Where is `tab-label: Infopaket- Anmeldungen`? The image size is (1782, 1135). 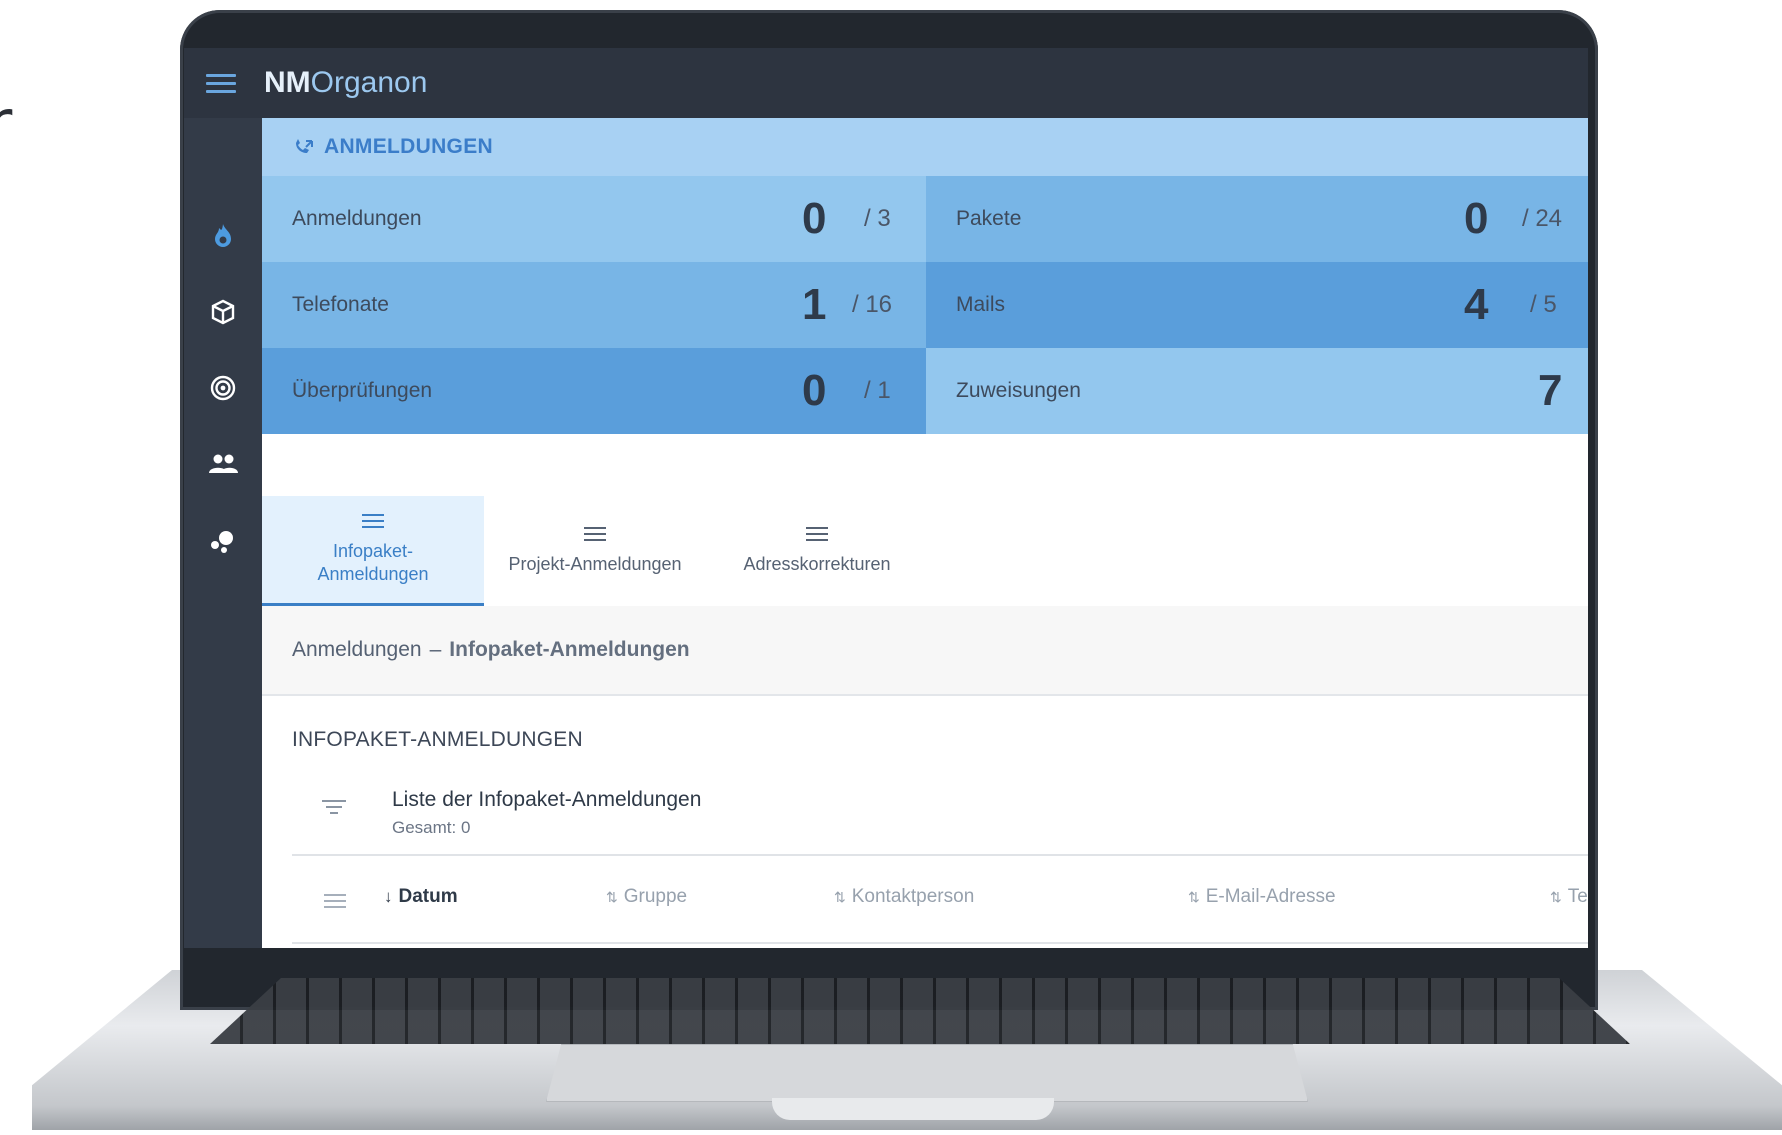 tab-label: Infopaket- Anmeldungen is located at coordinates (373, 562).